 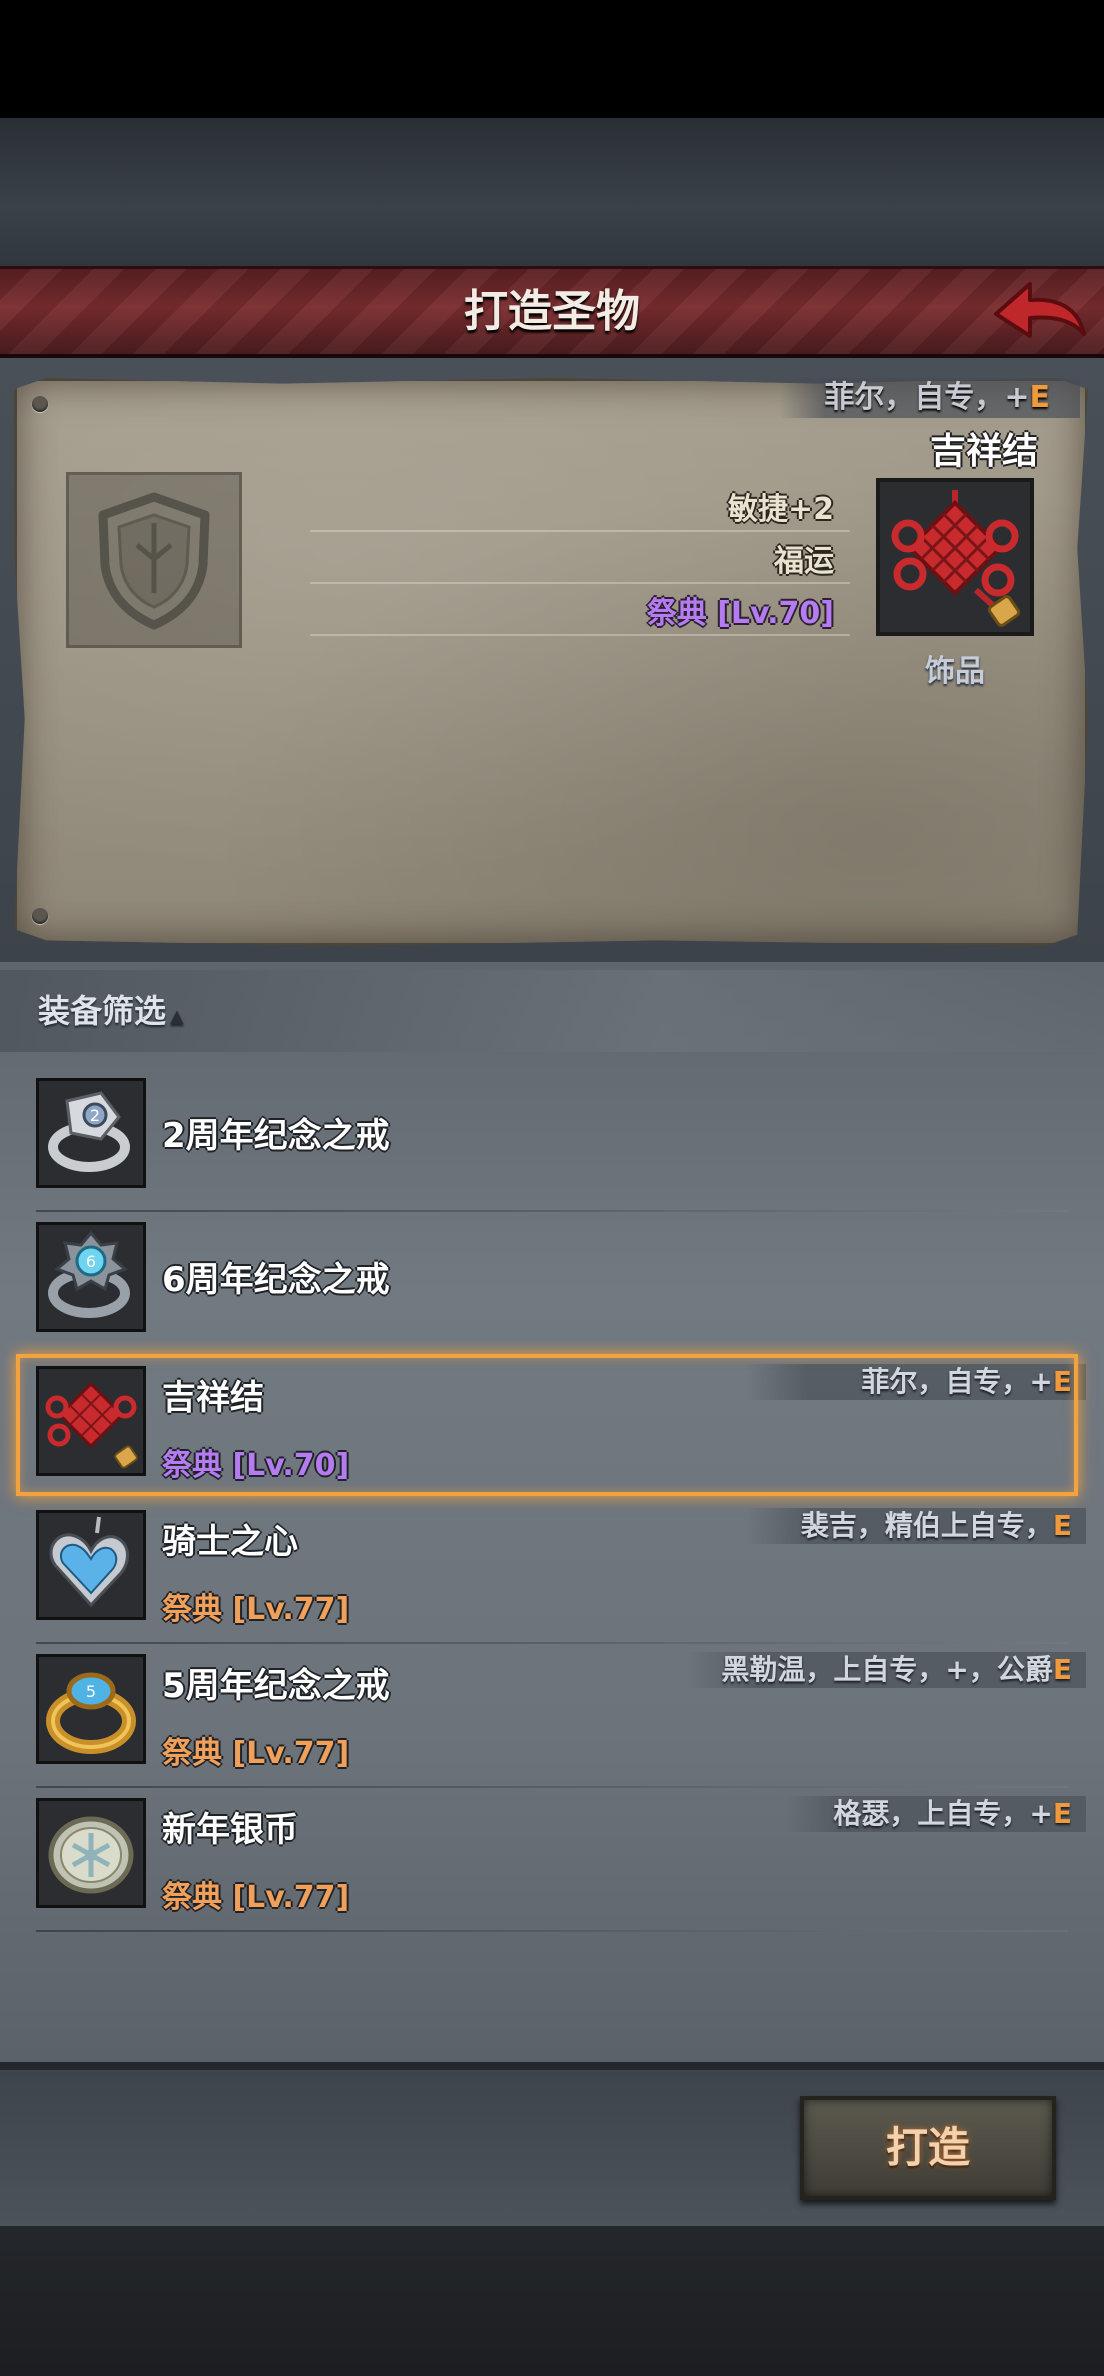 I want to click on heart-pendant-icon, so click(x=91, y=1565).